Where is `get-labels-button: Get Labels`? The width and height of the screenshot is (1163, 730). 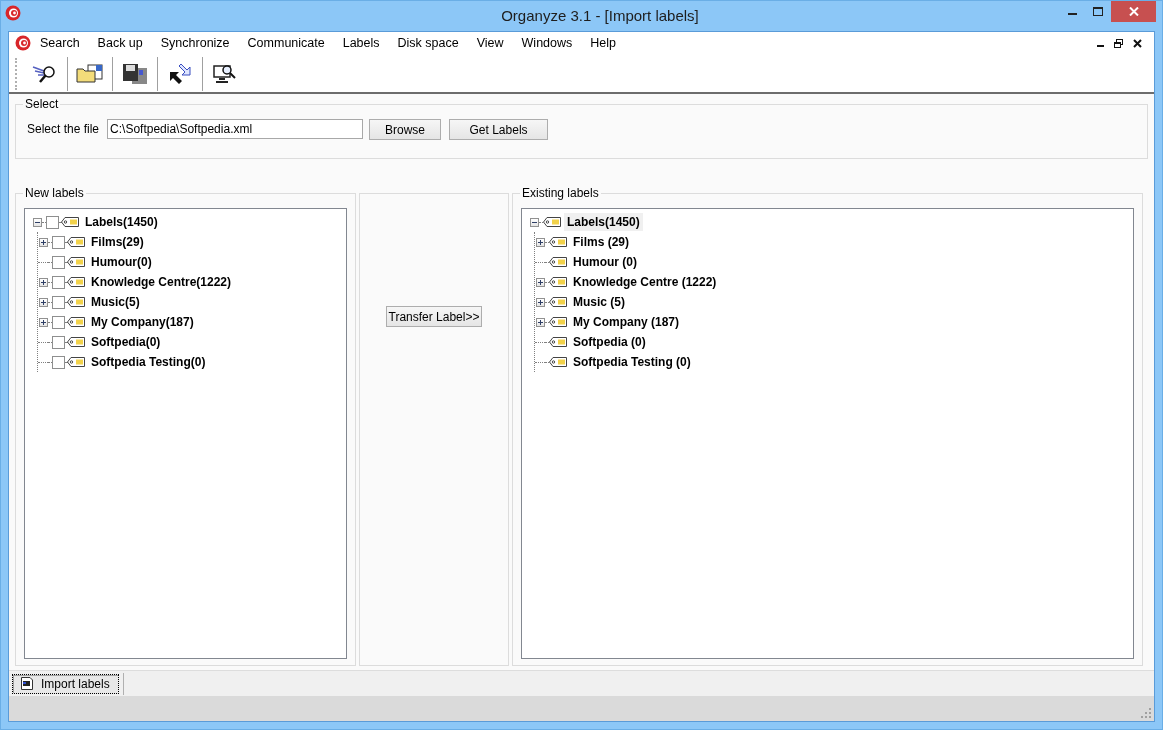
get-labels-button: Get Labels is located at coordinates (499, 130).